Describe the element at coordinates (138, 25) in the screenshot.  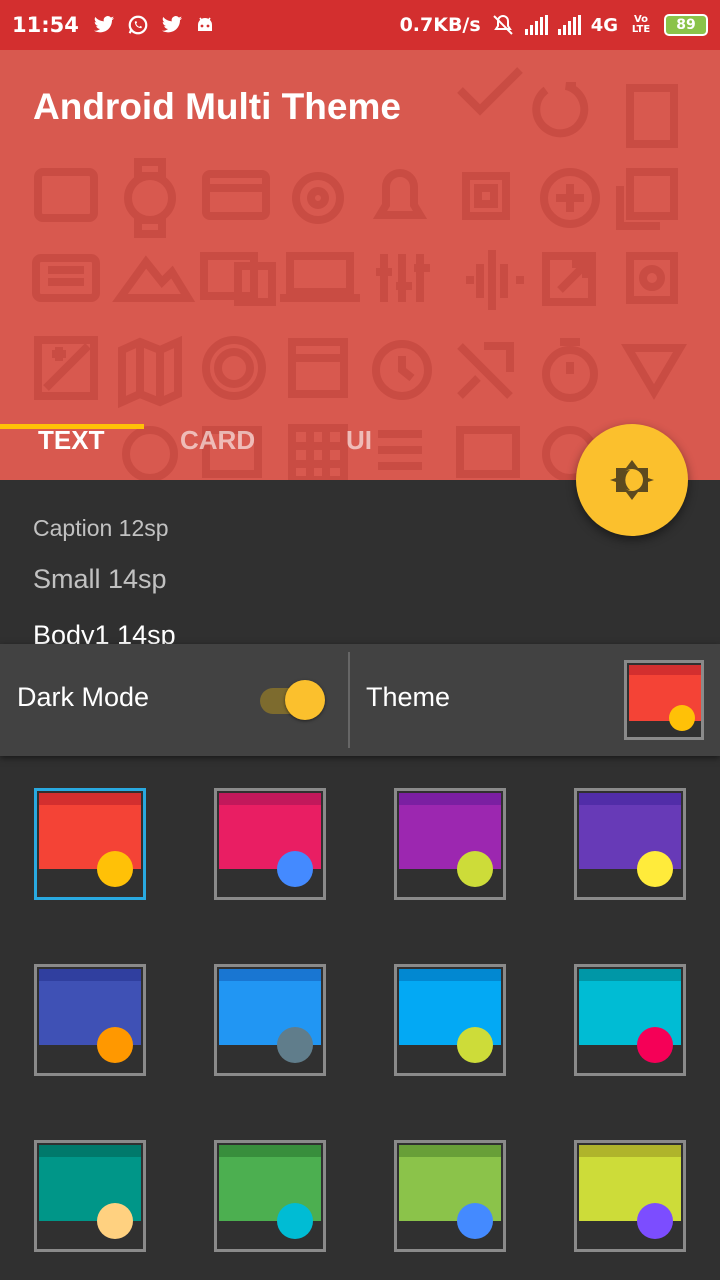
I see `whatsapp-icon` at that location.